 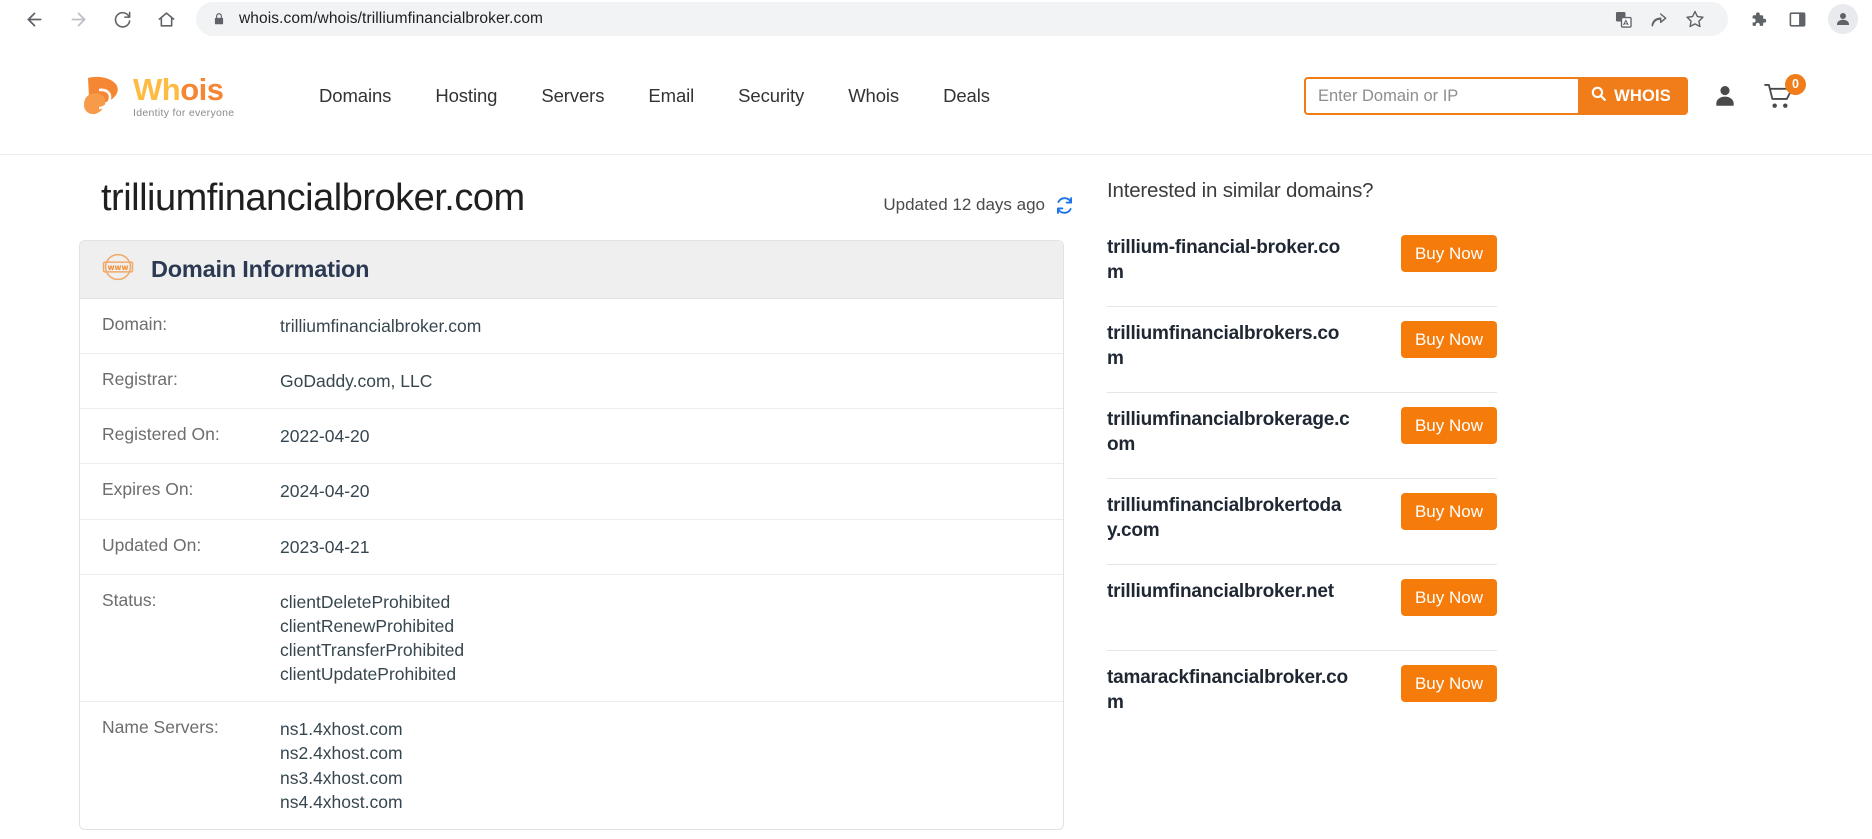 What do you see at coordinates (1441, 96) in the screenshot?
I see `search-input` at bounding box center [1441, 96].